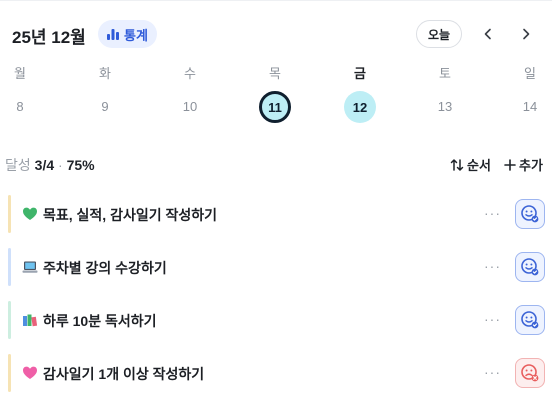 The height and width of the screenshot is (412, 552). I want to click on add-goal-label: 추가, so click(531, 165).